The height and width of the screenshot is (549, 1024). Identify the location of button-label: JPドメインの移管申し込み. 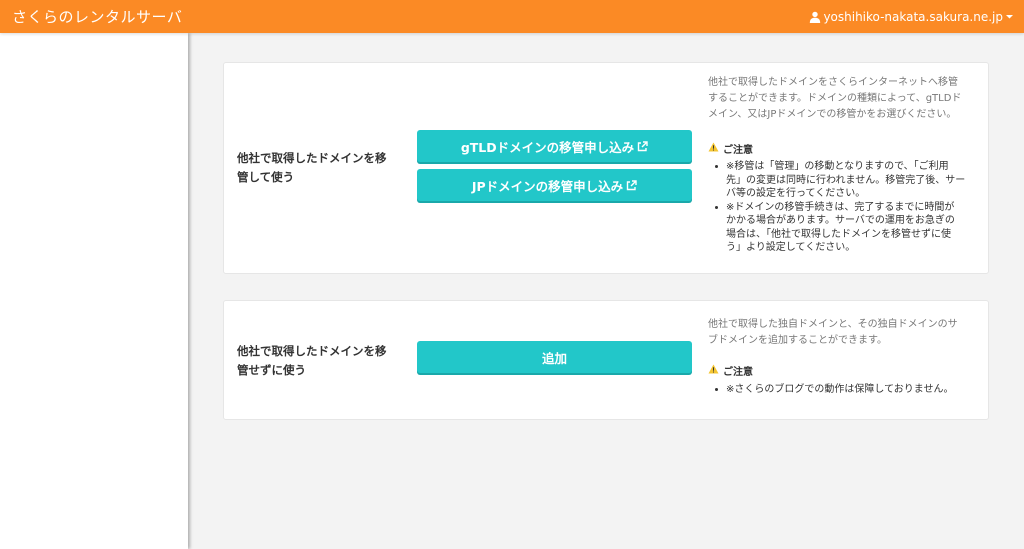
(547, 186).